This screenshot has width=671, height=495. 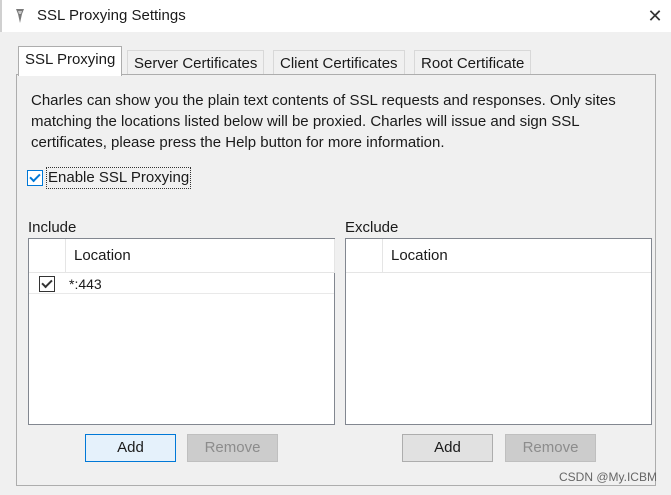 What do you see at coordinates (419, 256) in the screenshot?
I see `exclude-location-header: Location` at bounding box center [419, 256].